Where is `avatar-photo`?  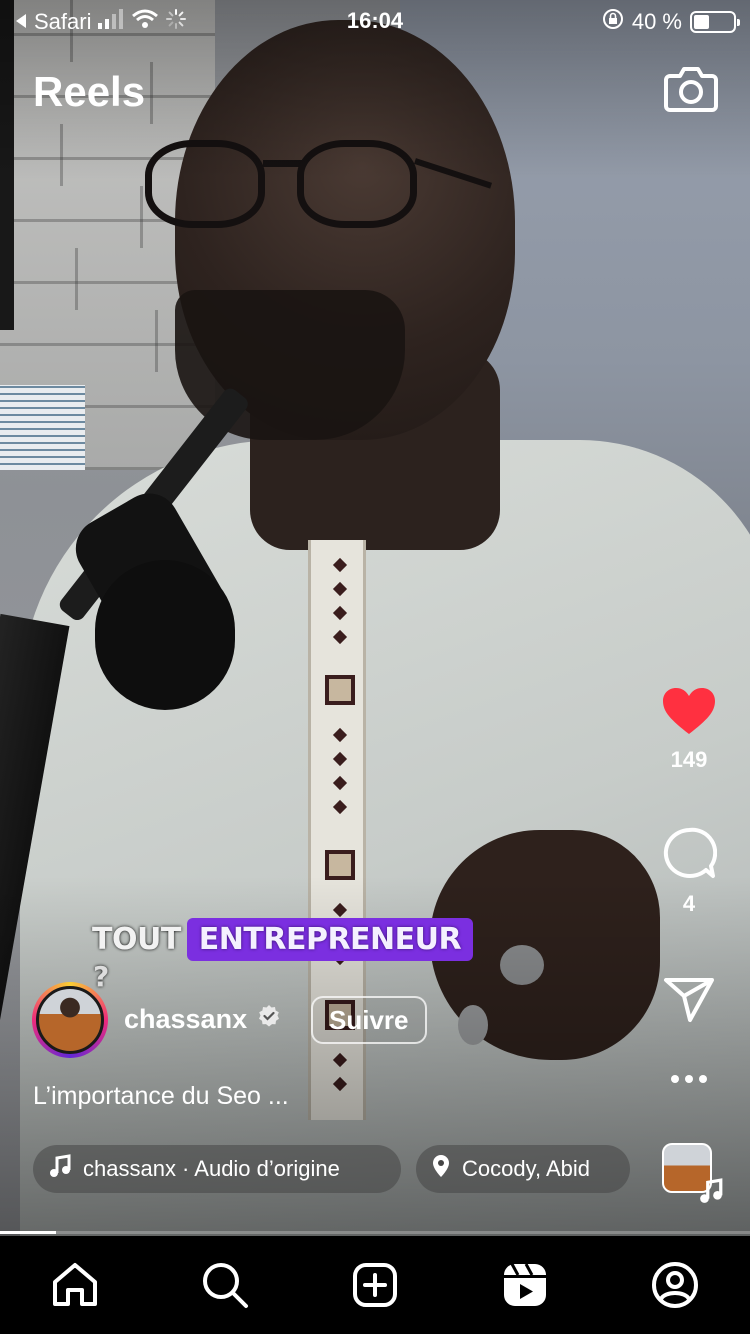
avatar-photo is located at coordinates (70, 1020).